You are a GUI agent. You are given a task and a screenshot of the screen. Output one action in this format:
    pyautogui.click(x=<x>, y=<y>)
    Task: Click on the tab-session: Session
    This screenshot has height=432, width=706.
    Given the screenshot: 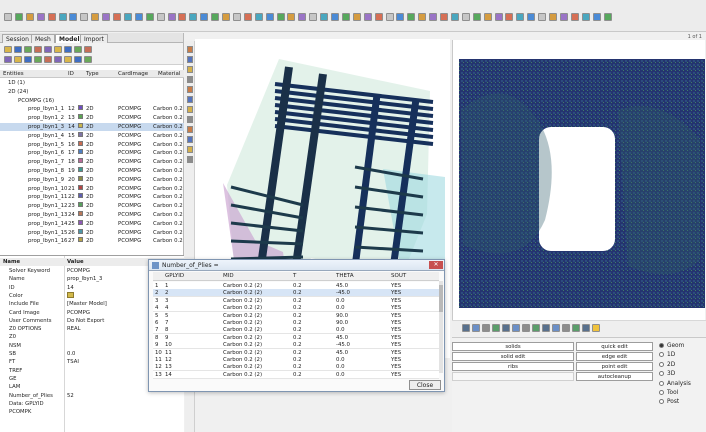 What is the action you would take?
    pyautogui.click(x=17, y=38)
    